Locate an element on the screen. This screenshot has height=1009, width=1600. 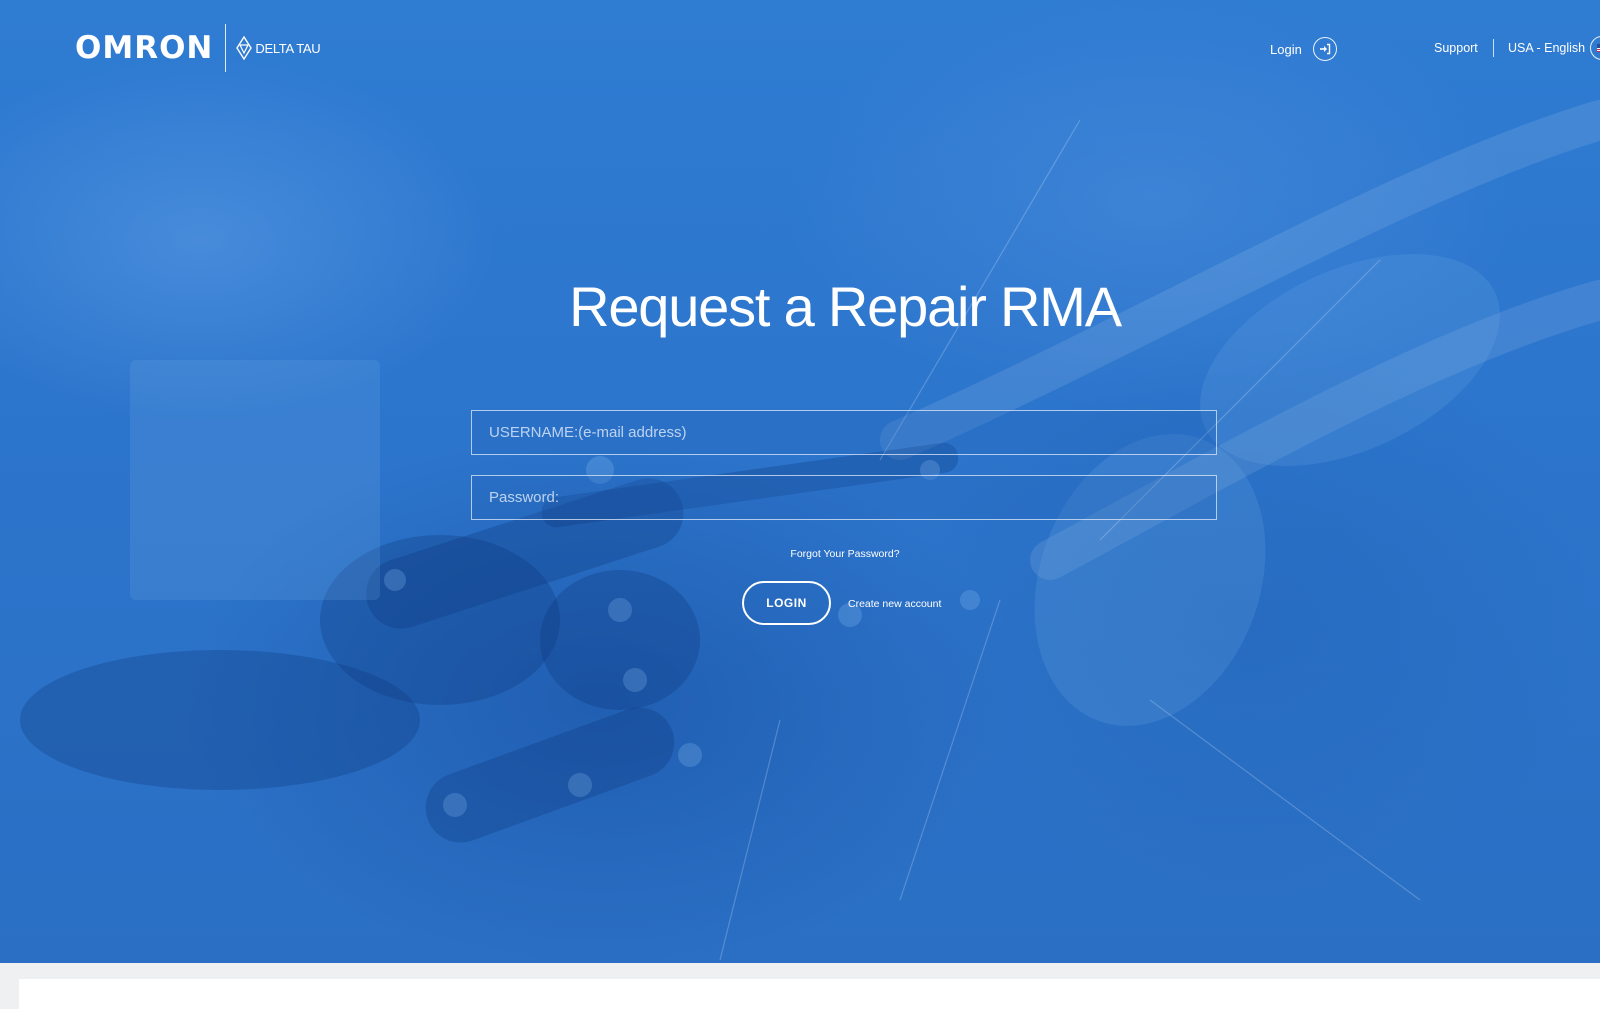
password-input is located at coordinates (844, 497).